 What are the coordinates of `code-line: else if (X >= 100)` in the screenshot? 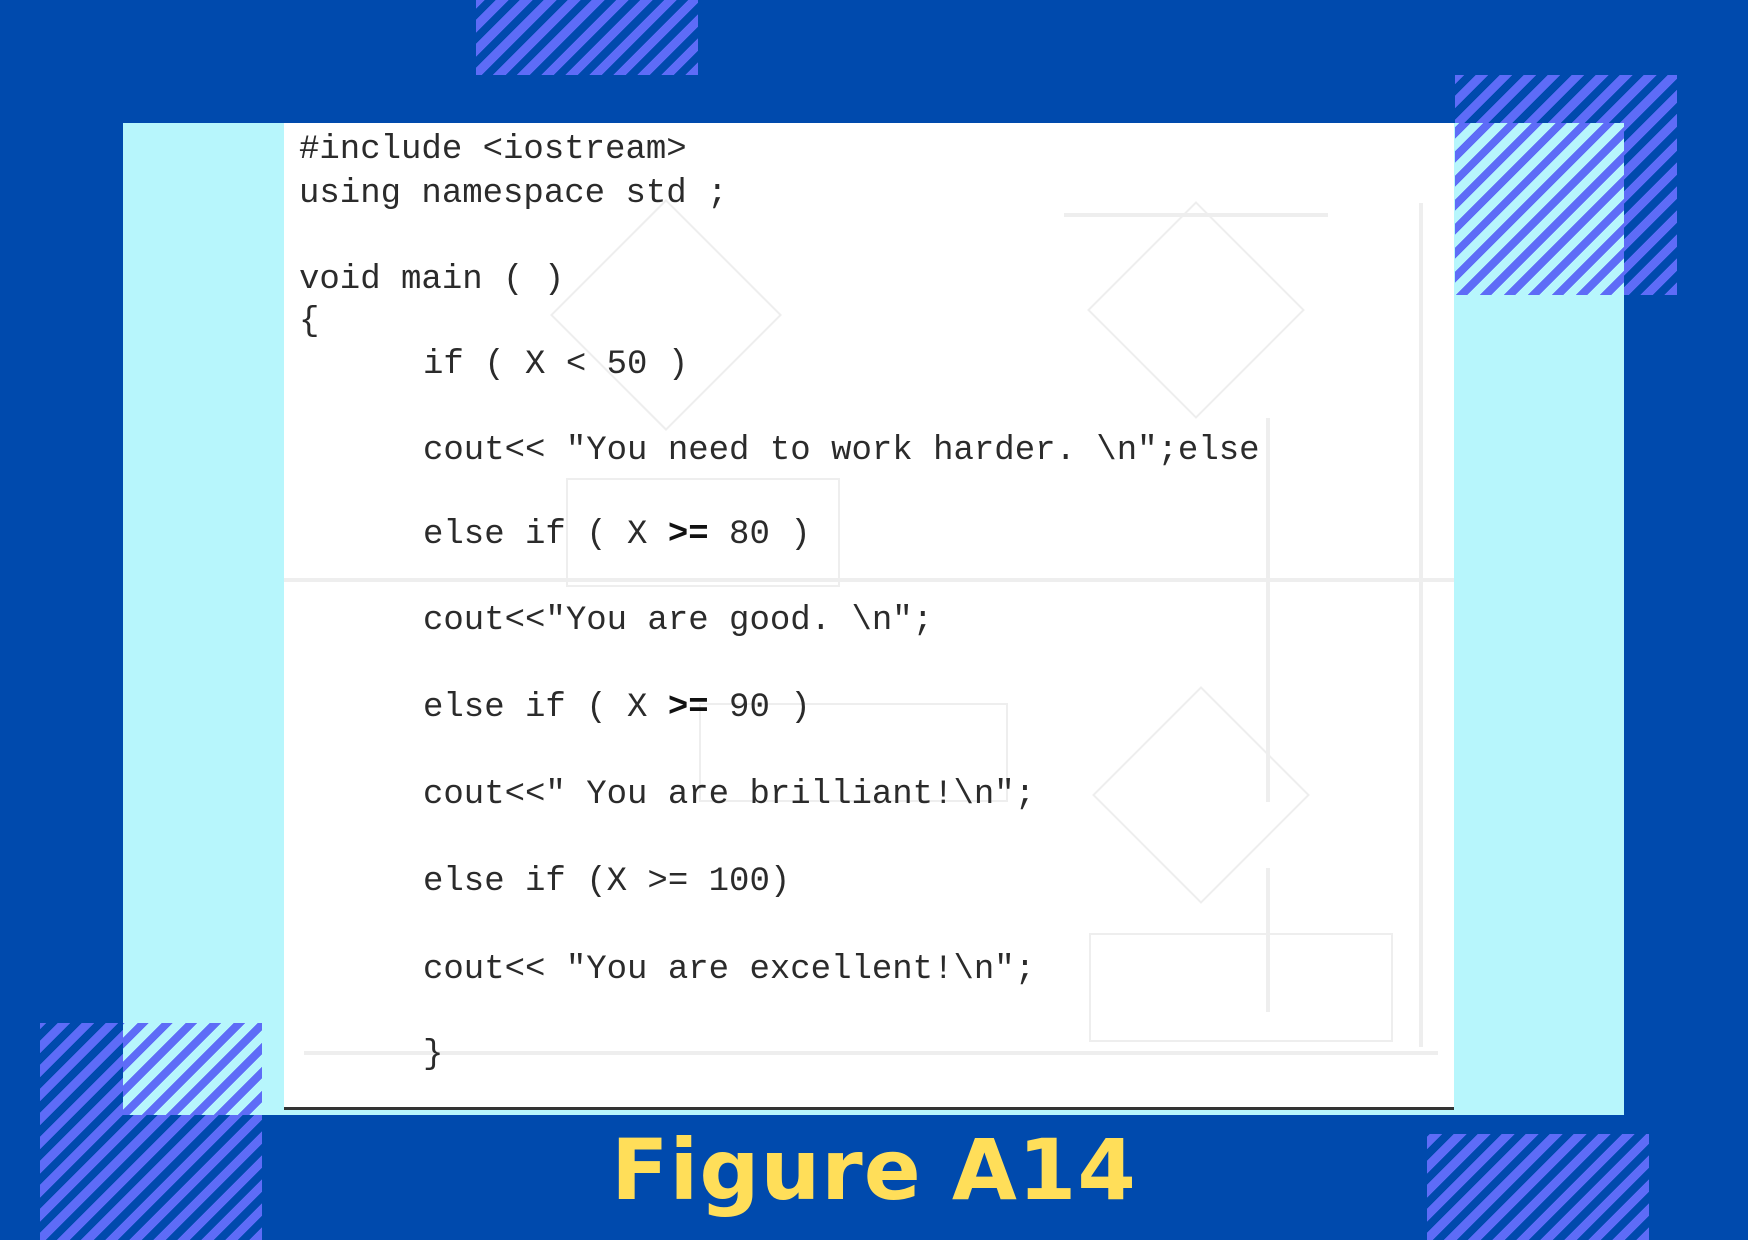 It's located at (607, 882).